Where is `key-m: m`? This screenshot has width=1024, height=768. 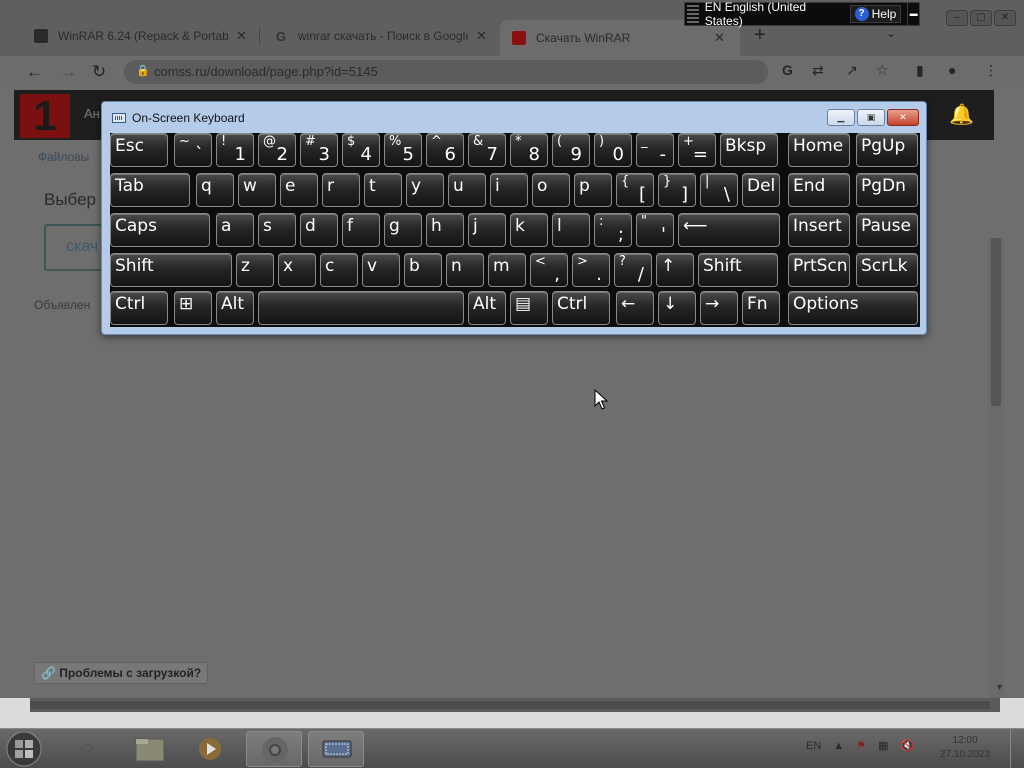
key-m: m is located at coordinates (507, 270).